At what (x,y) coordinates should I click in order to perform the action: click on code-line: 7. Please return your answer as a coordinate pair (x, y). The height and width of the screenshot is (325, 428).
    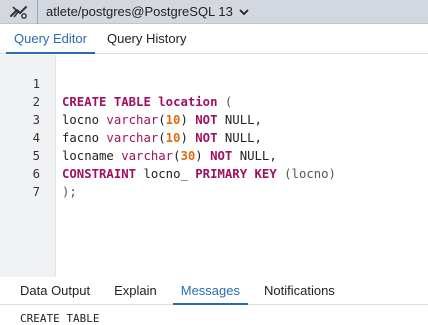
    Looking at the image, I should click on (214, 182).